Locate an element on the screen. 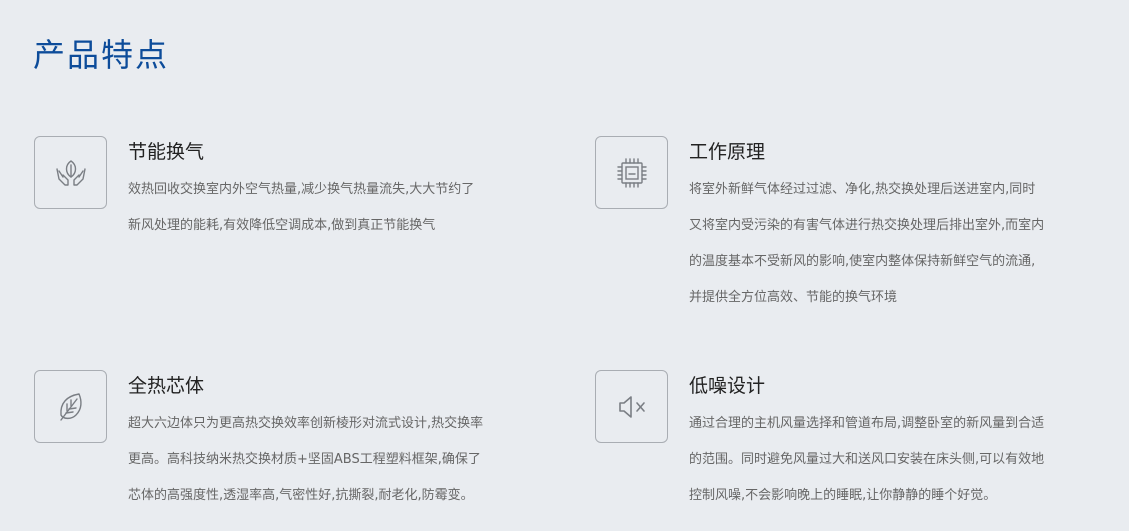 The image size is (1129, 531). hands-leaf-icon is located at coordinates (70, 172).